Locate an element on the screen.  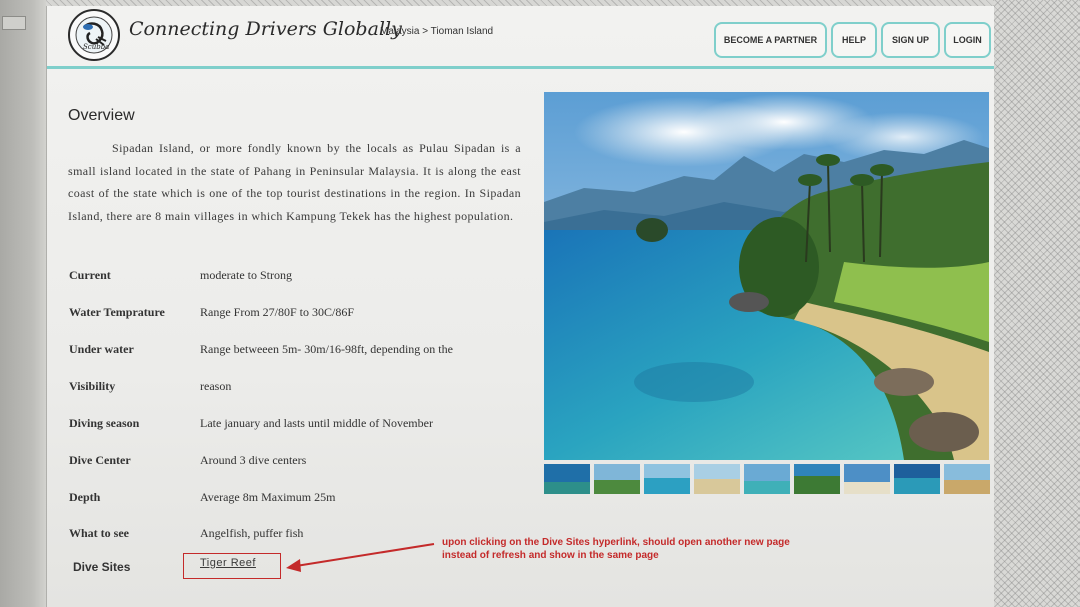
logo-word: Scubba is located at coordinates (96, 47).